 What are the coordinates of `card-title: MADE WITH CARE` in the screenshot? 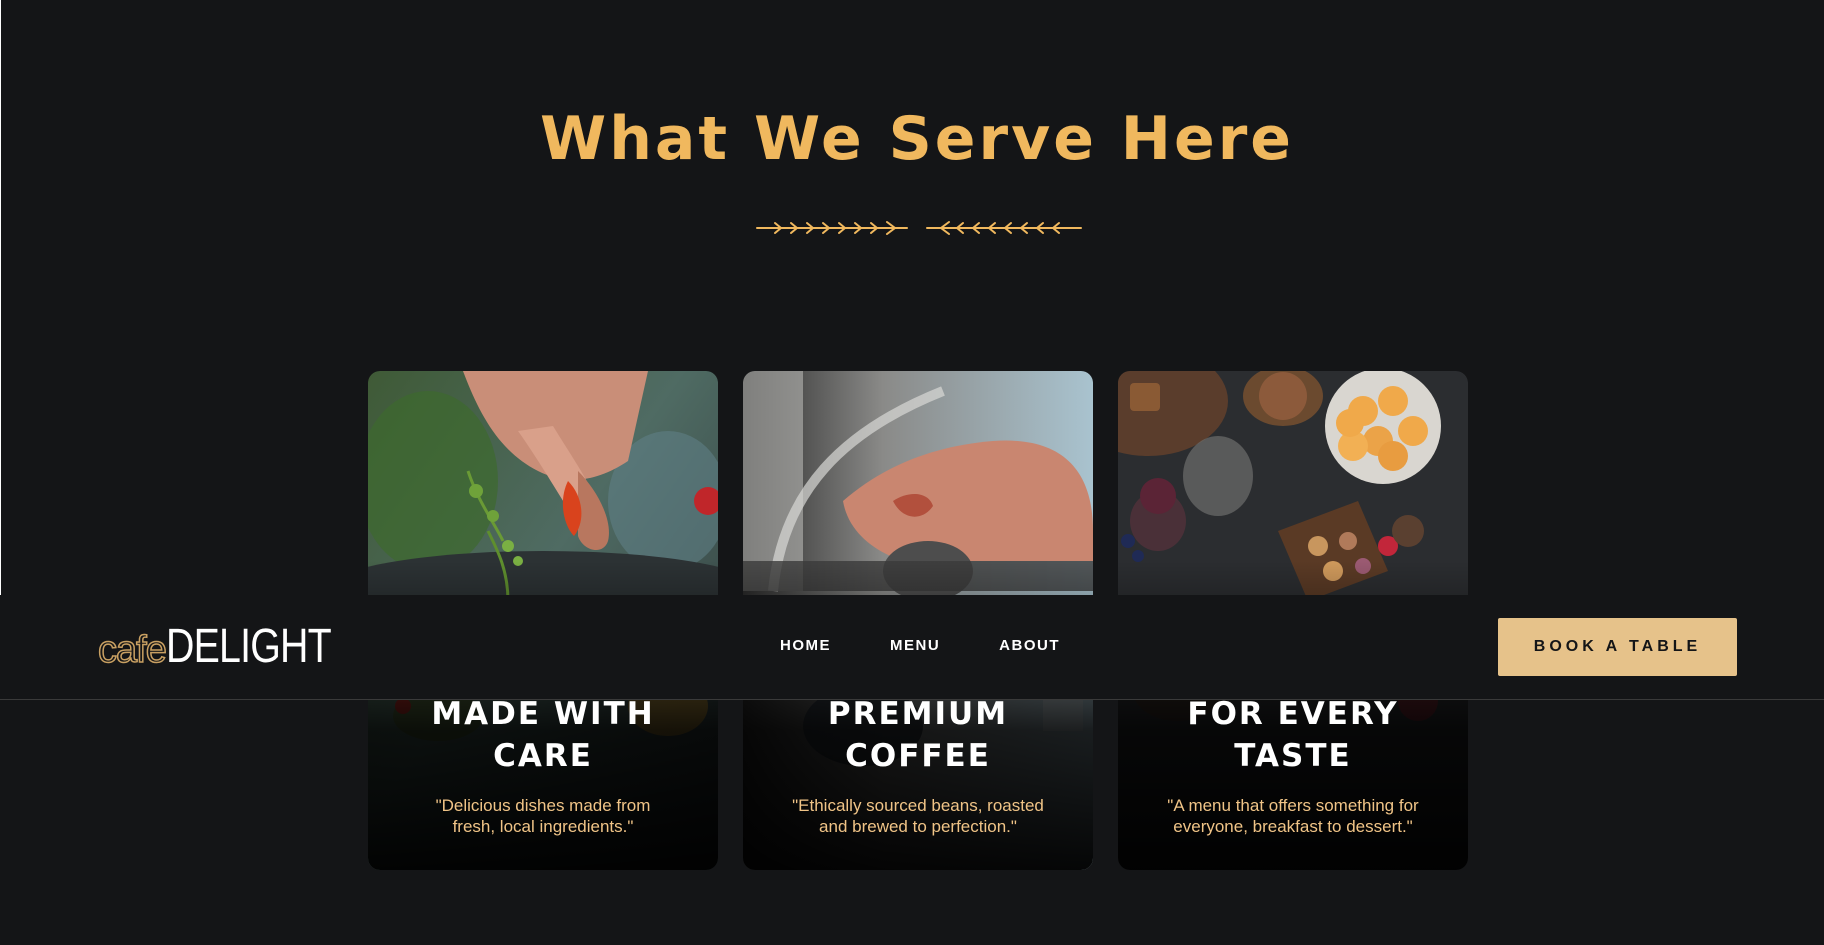 It's located at (543, 735).